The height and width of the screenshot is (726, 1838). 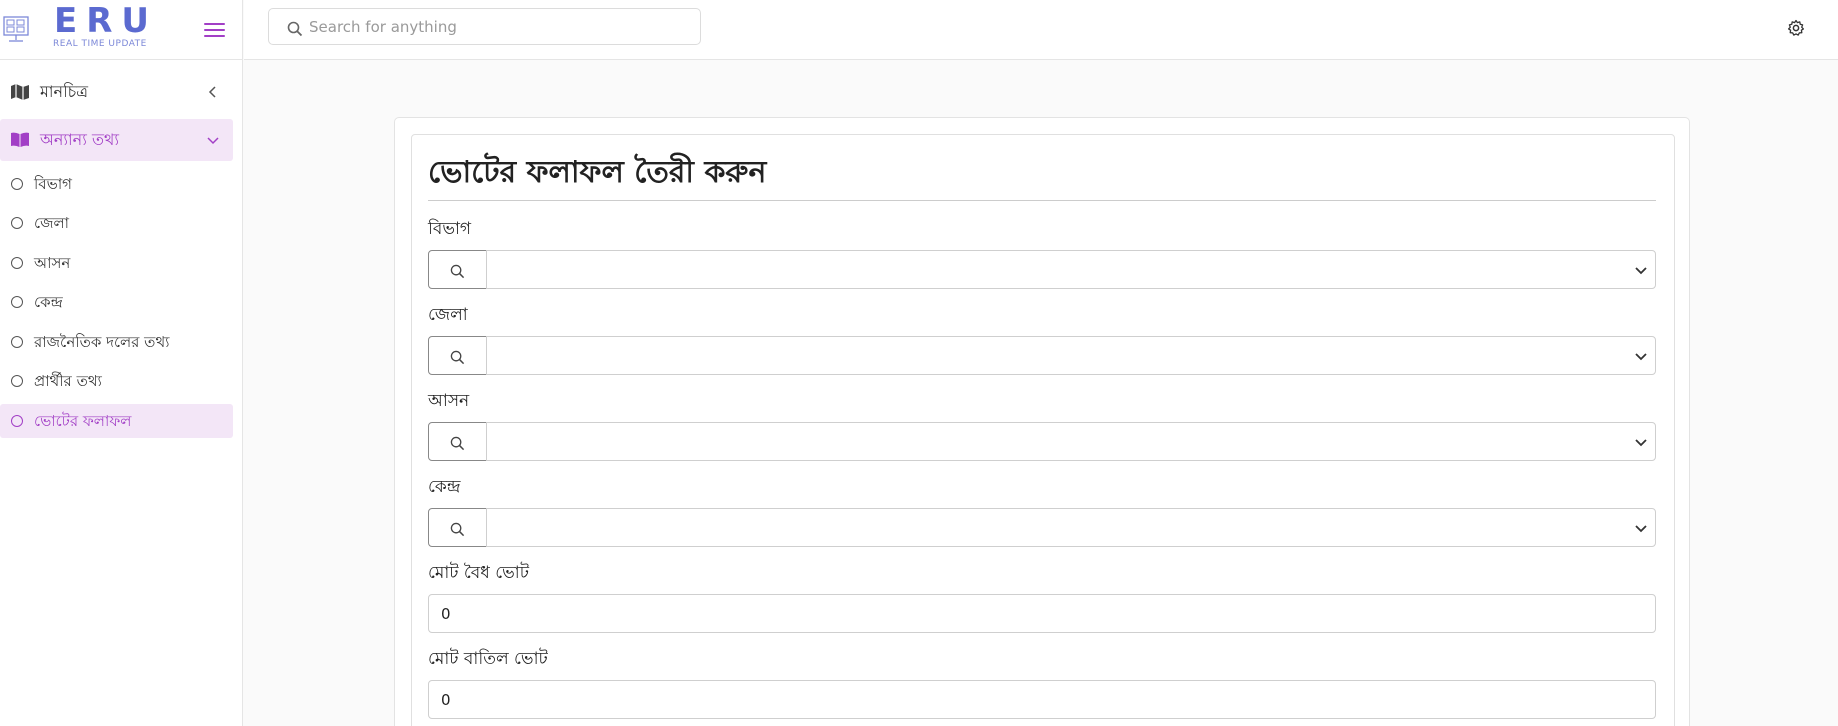 I want to click on seat-label: আসন, so click(x=449, y=401).